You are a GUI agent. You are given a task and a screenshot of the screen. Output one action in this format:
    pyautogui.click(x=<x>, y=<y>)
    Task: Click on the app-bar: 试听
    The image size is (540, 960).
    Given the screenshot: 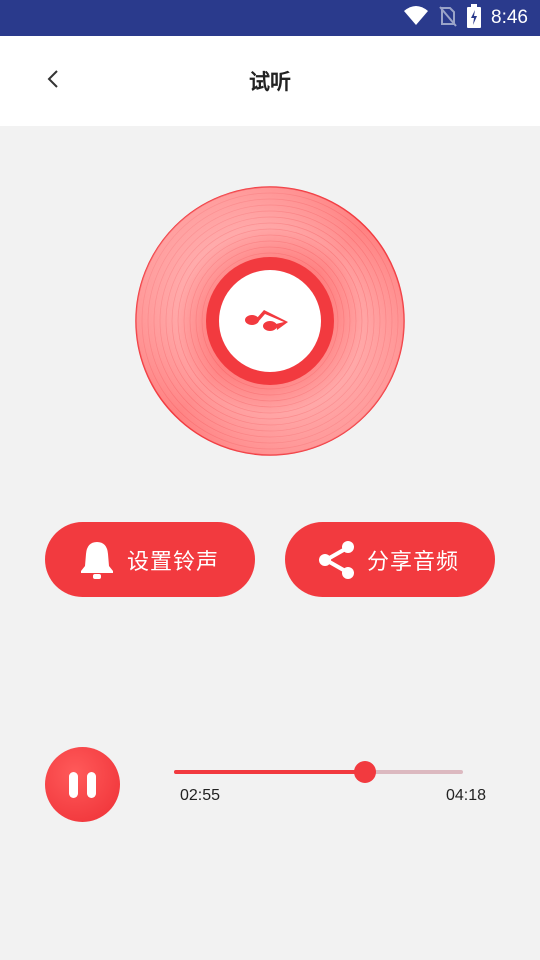 What is the action you would take?
    pyautogui.click(x=270, y=81)
    